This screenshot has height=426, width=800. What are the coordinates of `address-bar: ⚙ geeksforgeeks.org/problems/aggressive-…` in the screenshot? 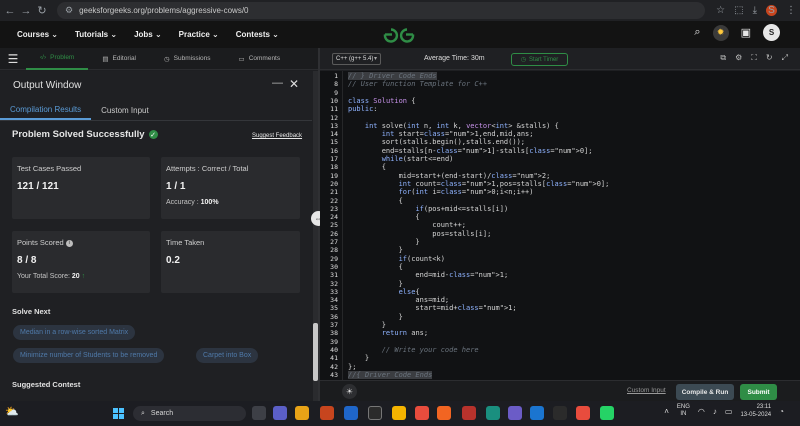 It's located at (381, 10).